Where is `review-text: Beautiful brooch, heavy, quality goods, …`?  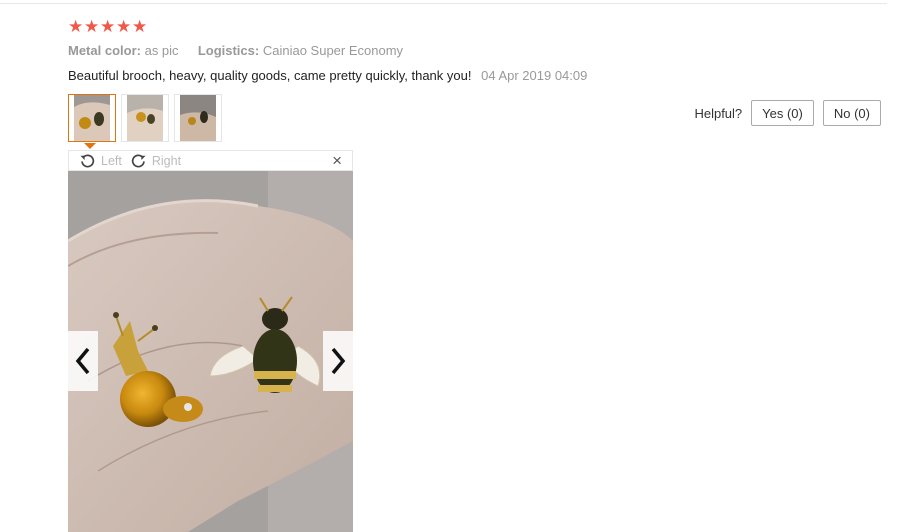 review-text: Beautiful brooch, heavy, quality goods, … is located at coordinates (270, 75).